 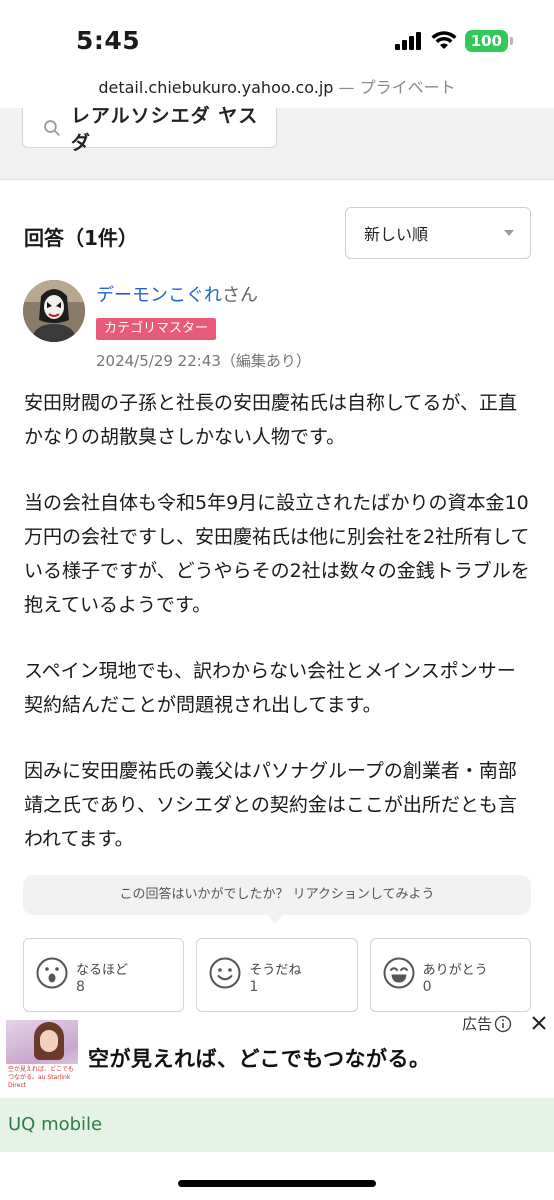 I want to click on author: デーモンこぐれさん, so click(x=177, y=294).